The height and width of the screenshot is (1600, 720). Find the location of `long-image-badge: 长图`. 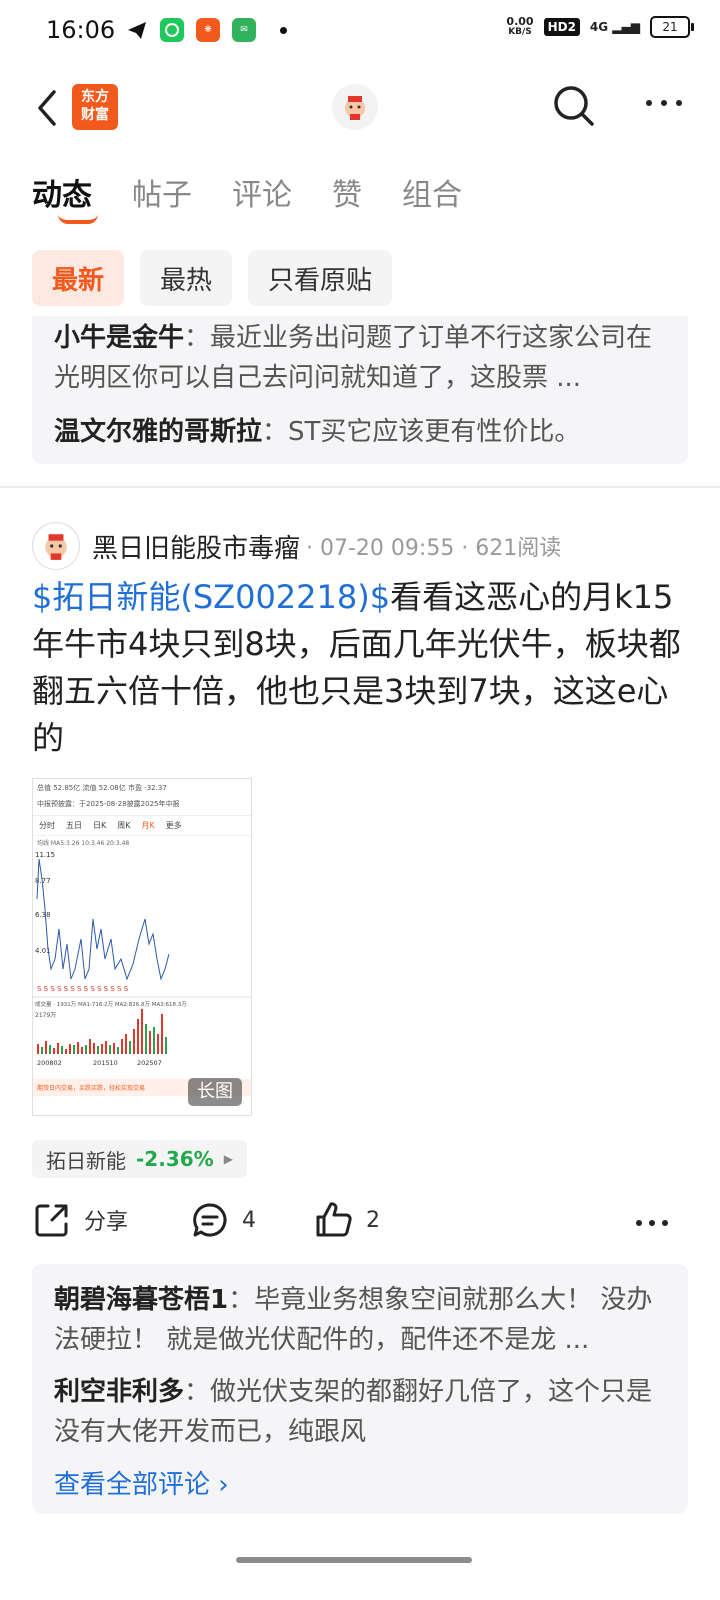

long-image-badge: 长图 is located at coordinates (215, 1092).